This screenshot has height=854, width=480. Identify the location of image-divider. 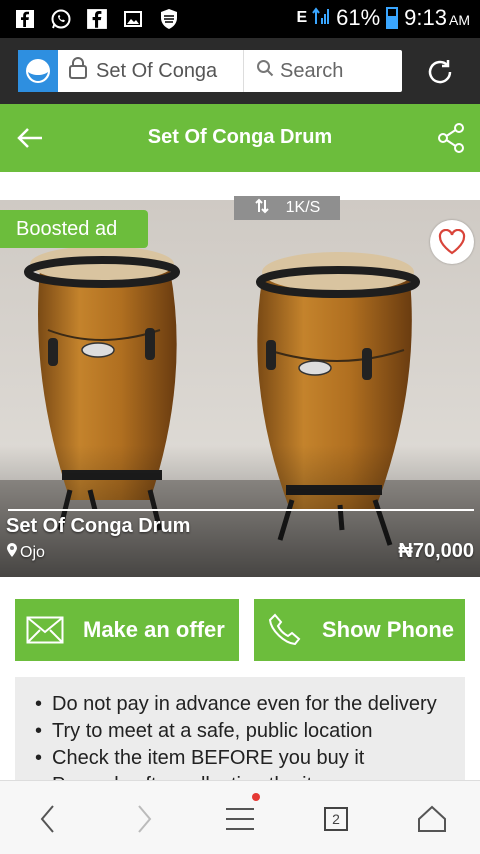
(241, 510).